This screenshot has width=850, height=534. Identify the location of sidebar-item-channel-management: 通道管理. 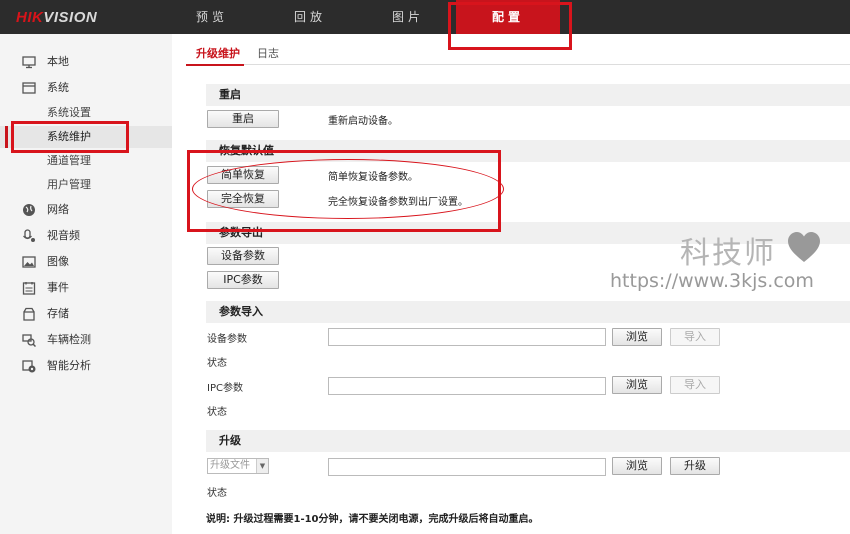
(86, 161).